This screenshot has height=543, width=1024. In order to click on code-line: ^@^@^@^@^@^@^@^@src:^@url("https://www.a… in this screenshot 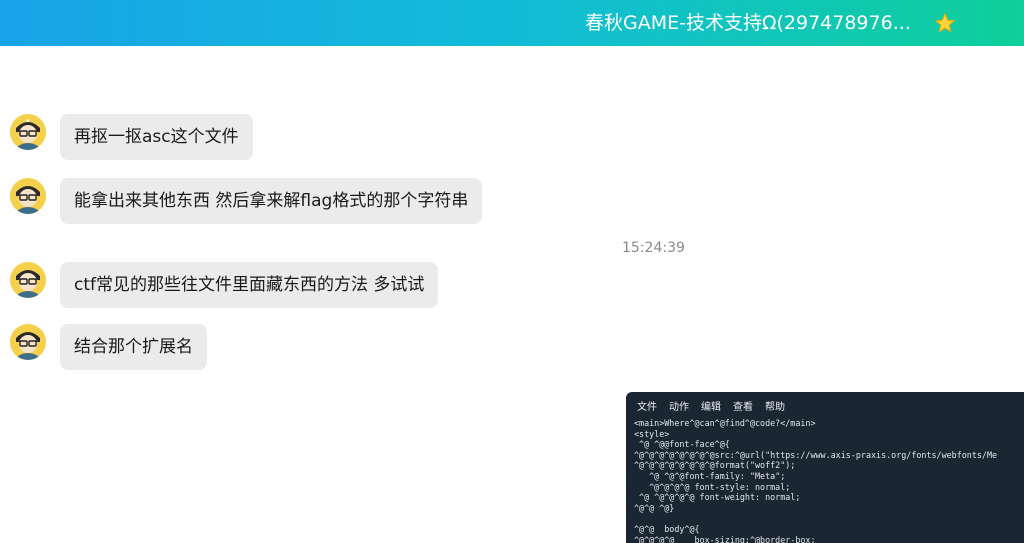, I will do `click(816, 454)`.